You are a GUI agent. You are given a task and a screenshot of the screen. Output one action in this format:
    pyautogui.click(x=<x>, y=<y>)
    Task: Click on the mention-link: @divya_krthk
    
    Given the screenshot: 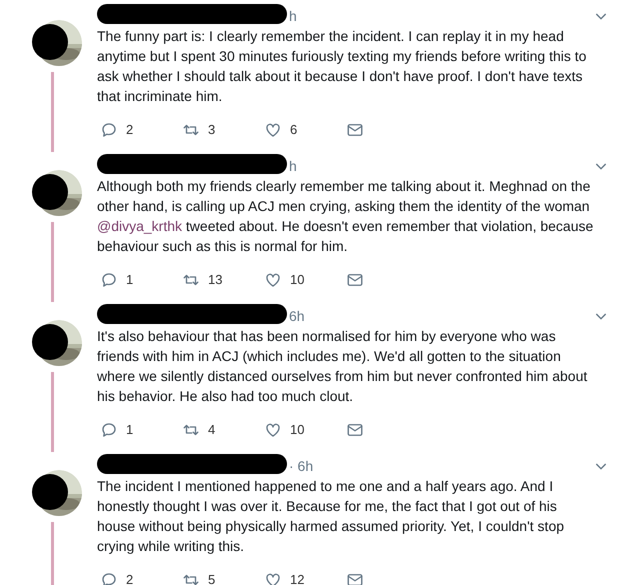 What is the action you would take?
    pyautogui.click(x=139, y=226)
    